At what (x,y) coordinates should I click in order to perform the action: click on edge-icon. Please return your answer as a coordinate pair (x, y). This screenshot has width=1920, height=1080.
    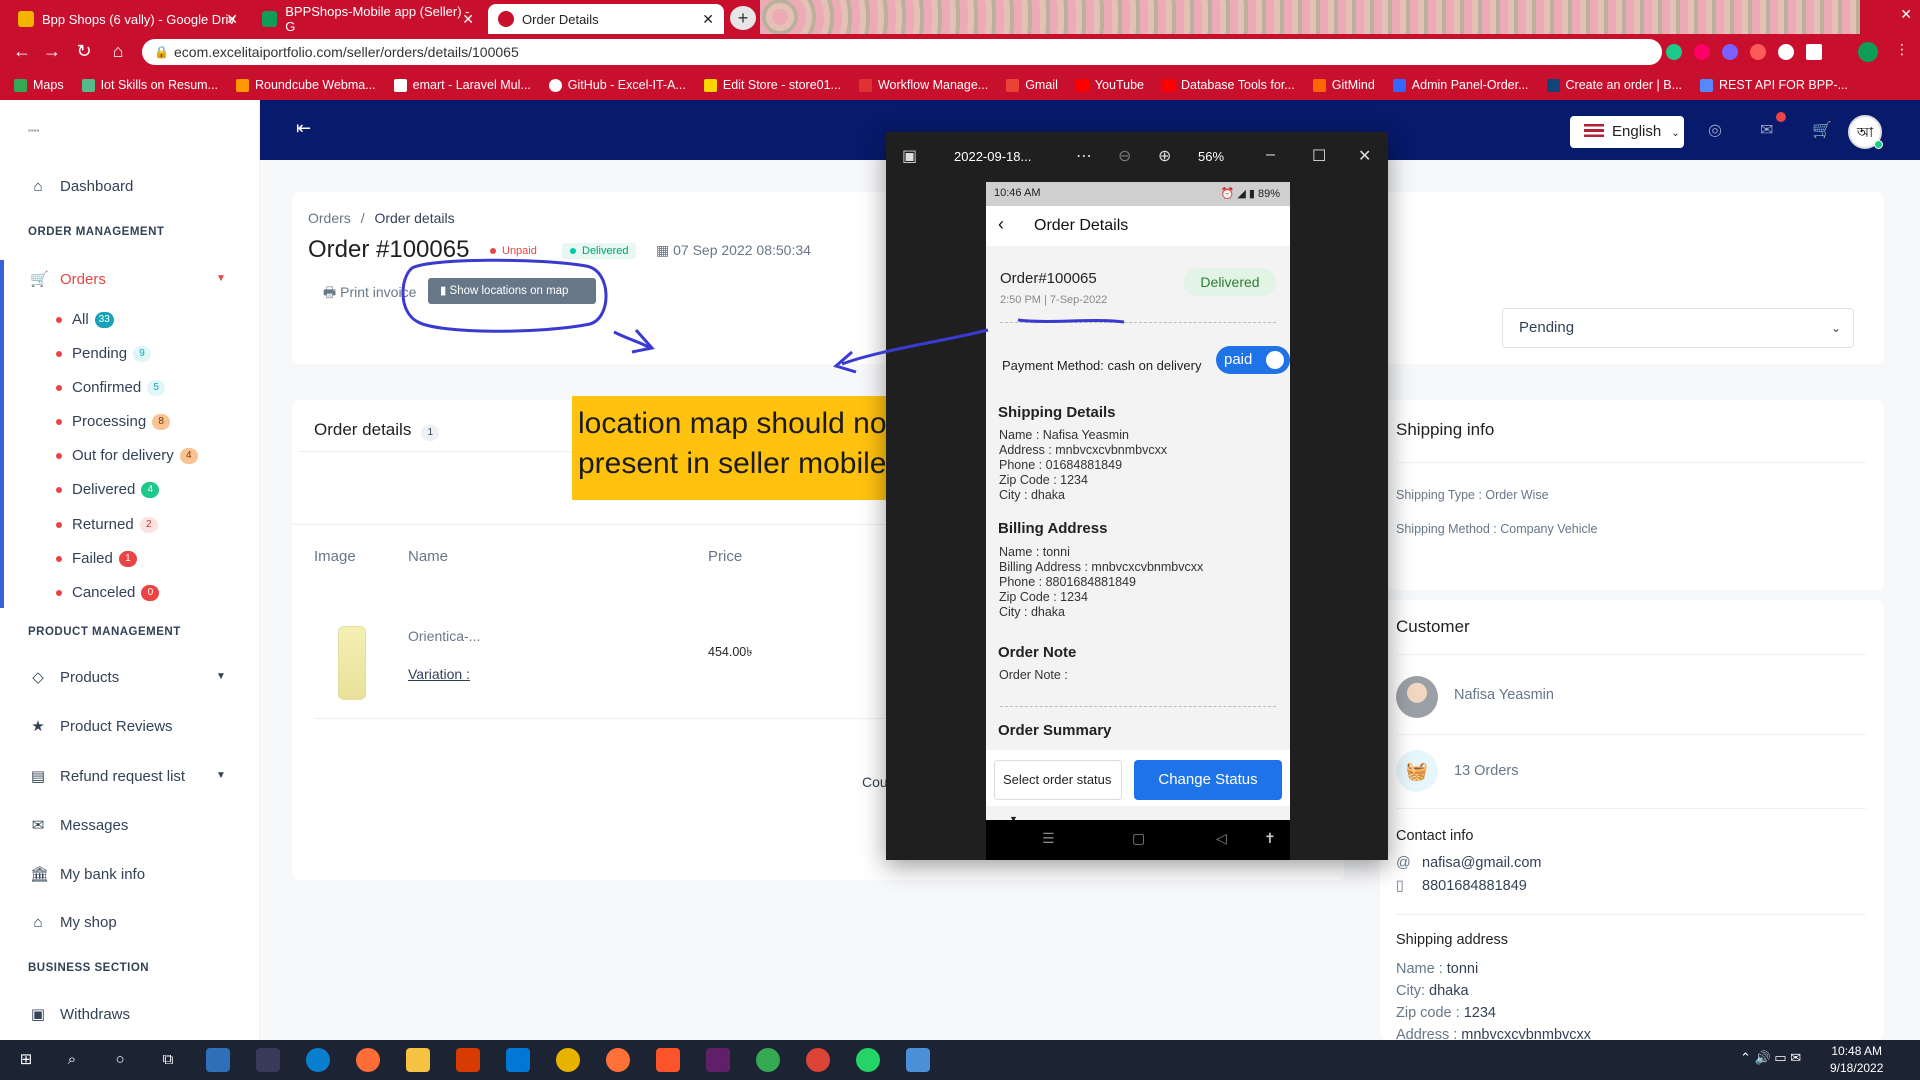
    Looking at the image, I should click on (318, 1060).